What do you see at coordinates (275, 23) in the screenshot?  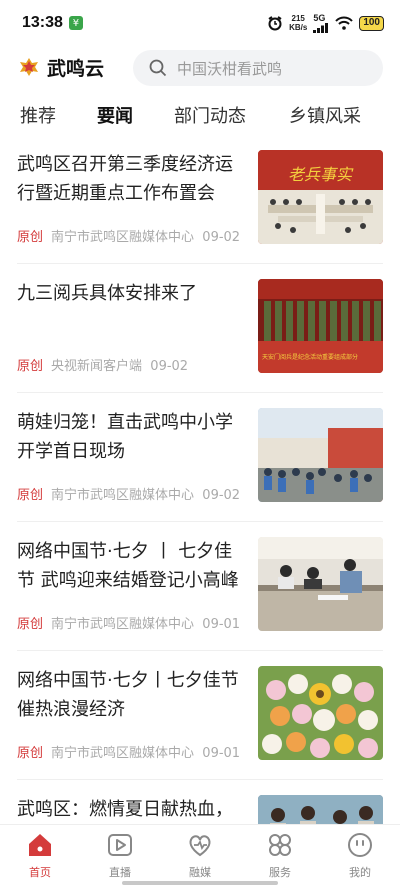 I see `alarm-icon` at bounding box center [275, 23].